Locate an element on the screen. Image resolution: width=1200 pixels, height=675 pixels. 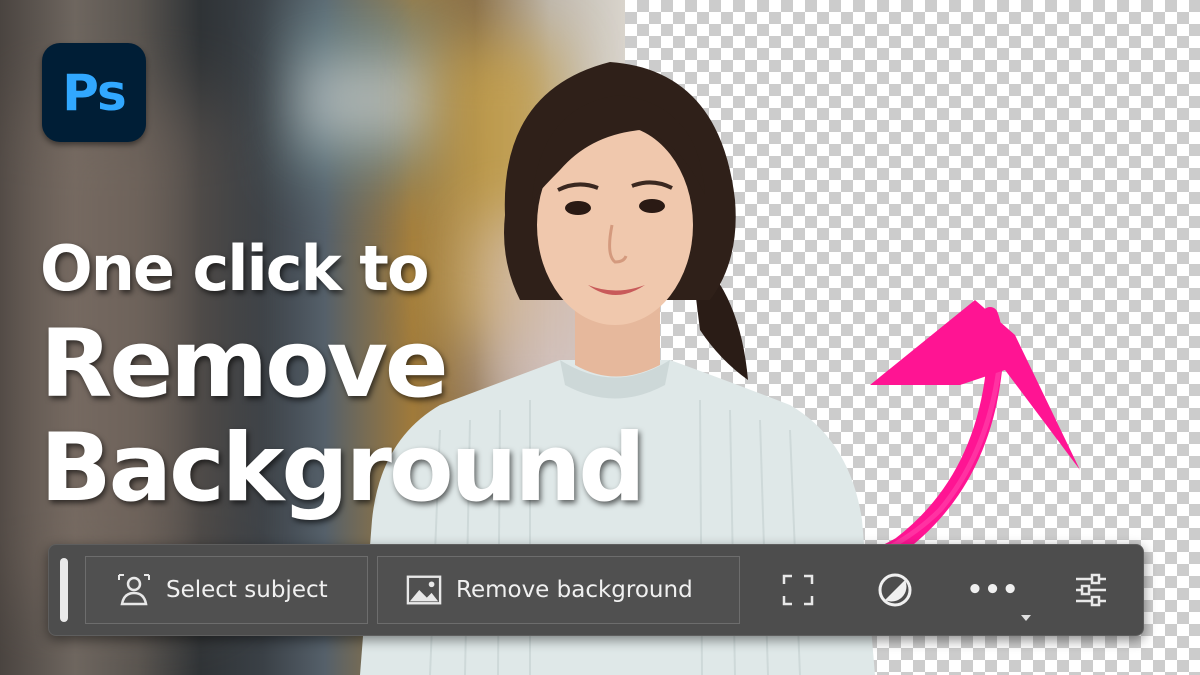
photoshop-logo: Ps is located at coordinates (94, 92).